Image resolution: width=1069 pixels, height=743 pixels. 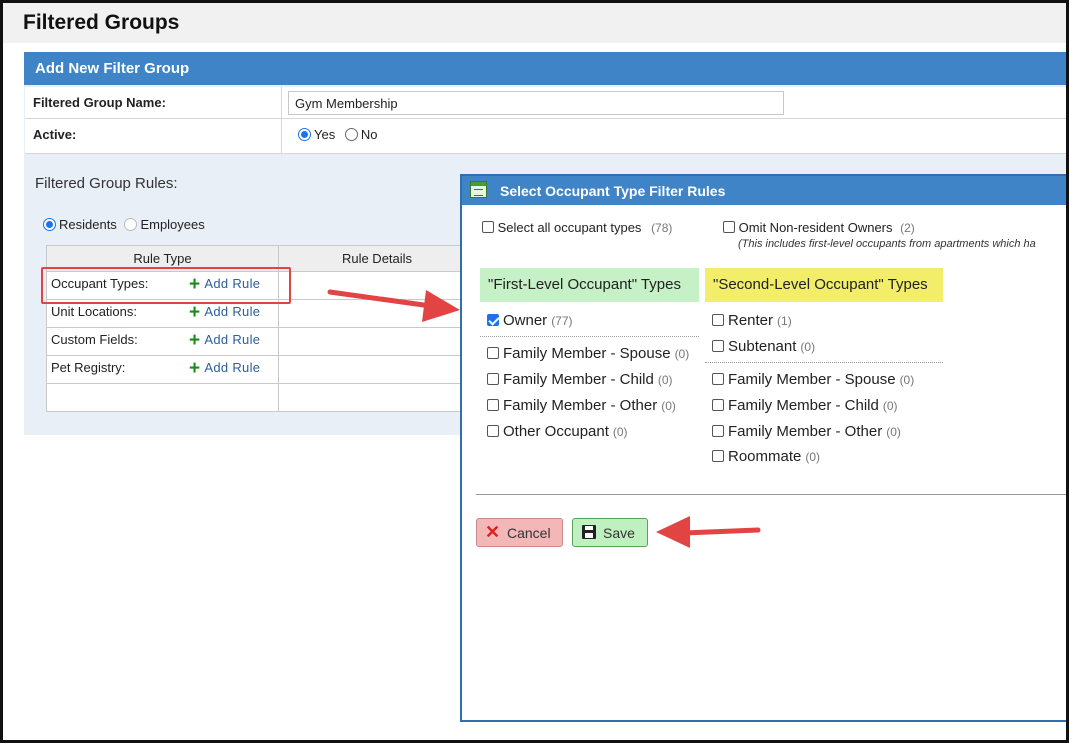 What do you see at coordinates (369, 134) in the screenshot?
I see `active-no-label: No` at bounding box center [369, 134].